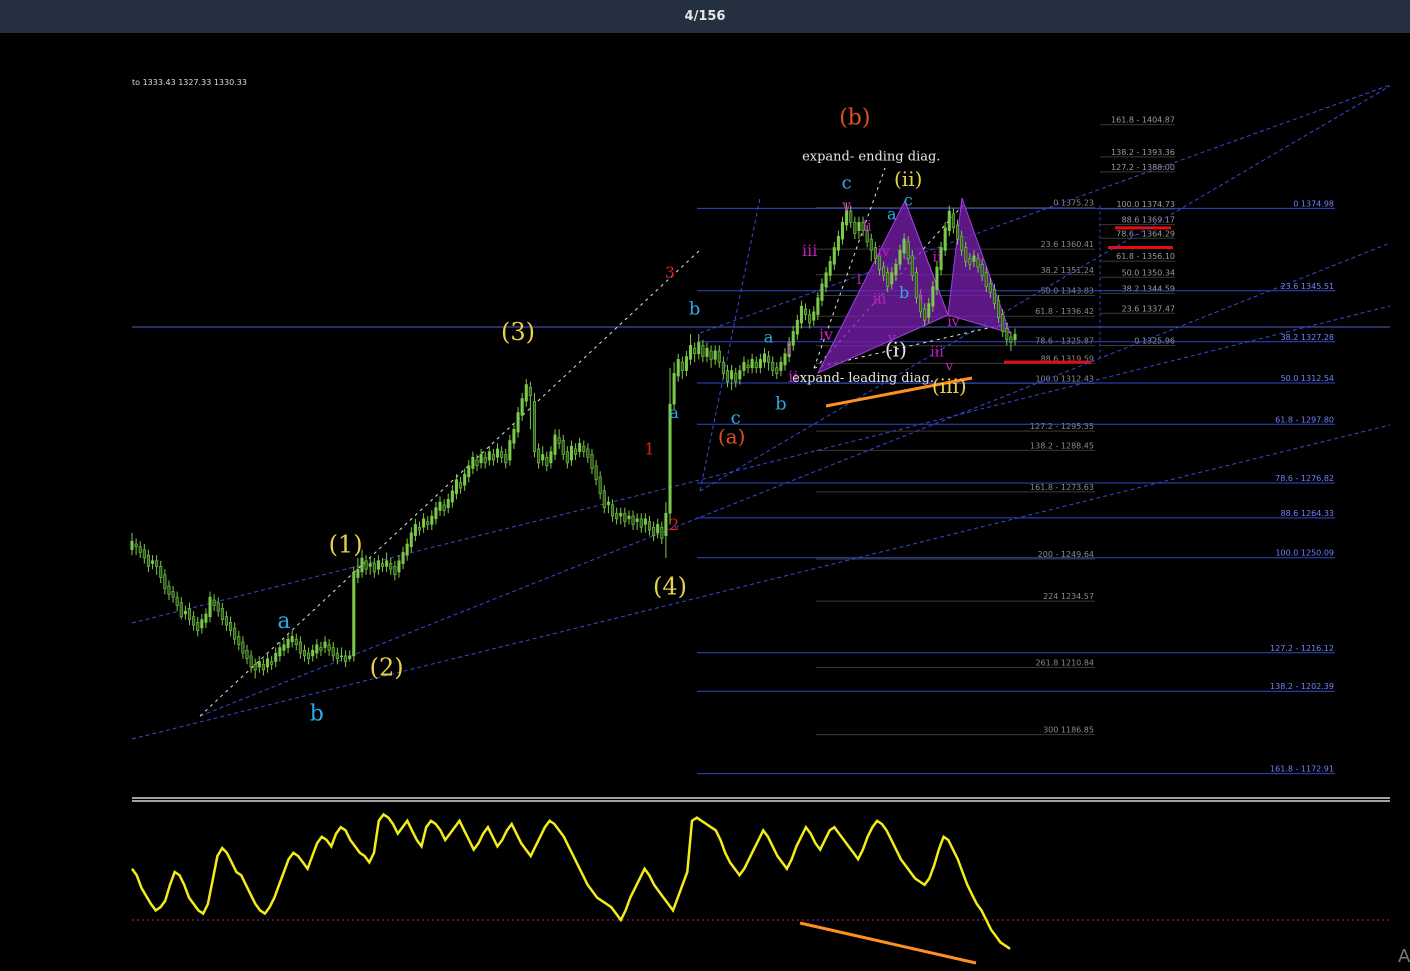 This screenshot has height=971, width=1410. I want to click on corner-glyph: A, so click(1404, 956).